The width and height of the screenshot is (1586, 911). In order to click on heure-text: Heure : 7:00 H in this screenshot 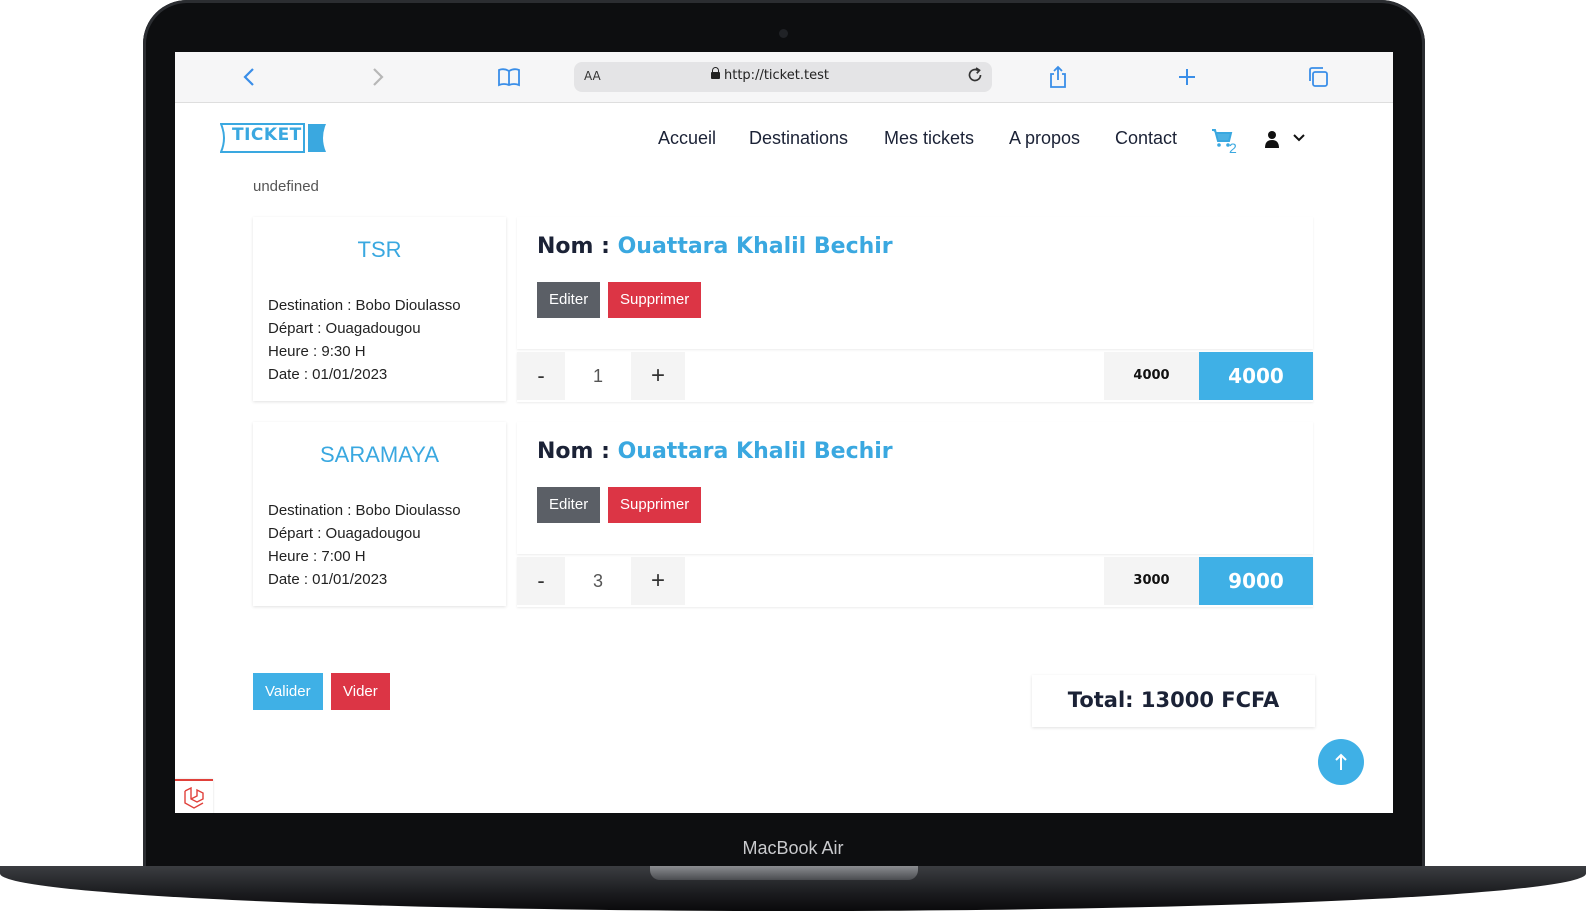, I will do `click(317, 556)`.